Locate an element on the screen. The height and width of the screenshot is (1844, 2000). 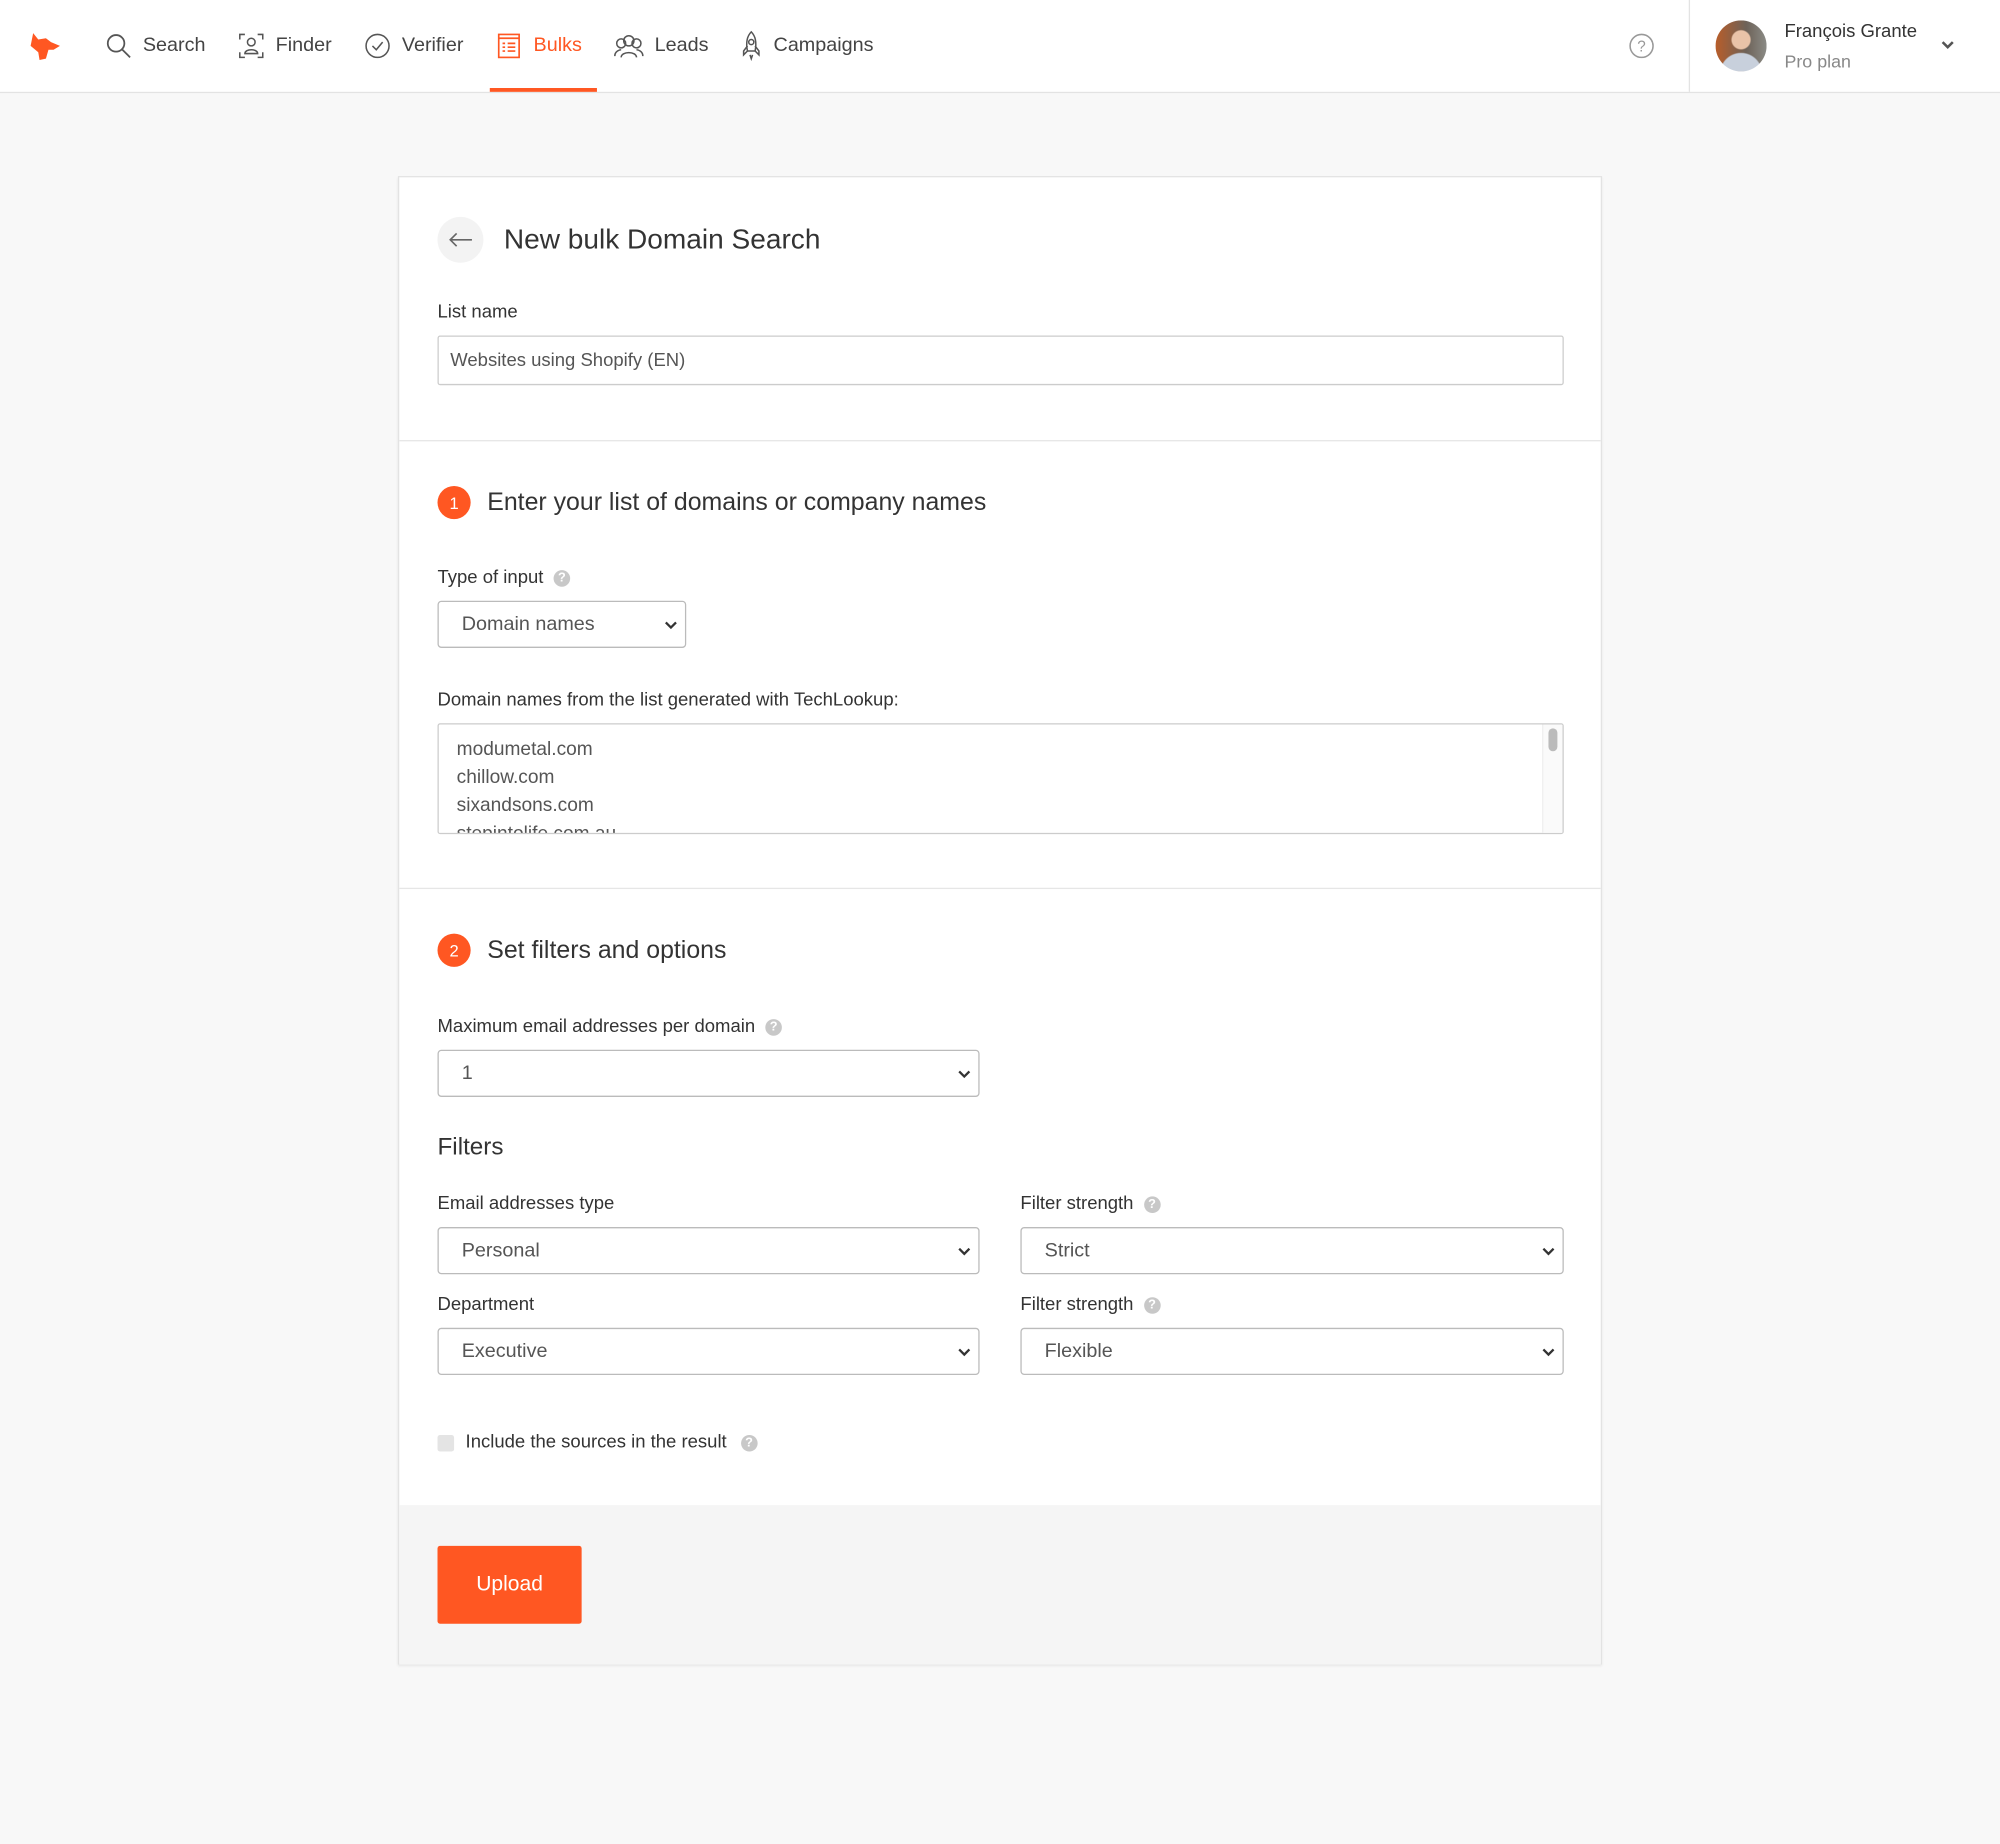
search-icon is located at coordinates (118, 46).